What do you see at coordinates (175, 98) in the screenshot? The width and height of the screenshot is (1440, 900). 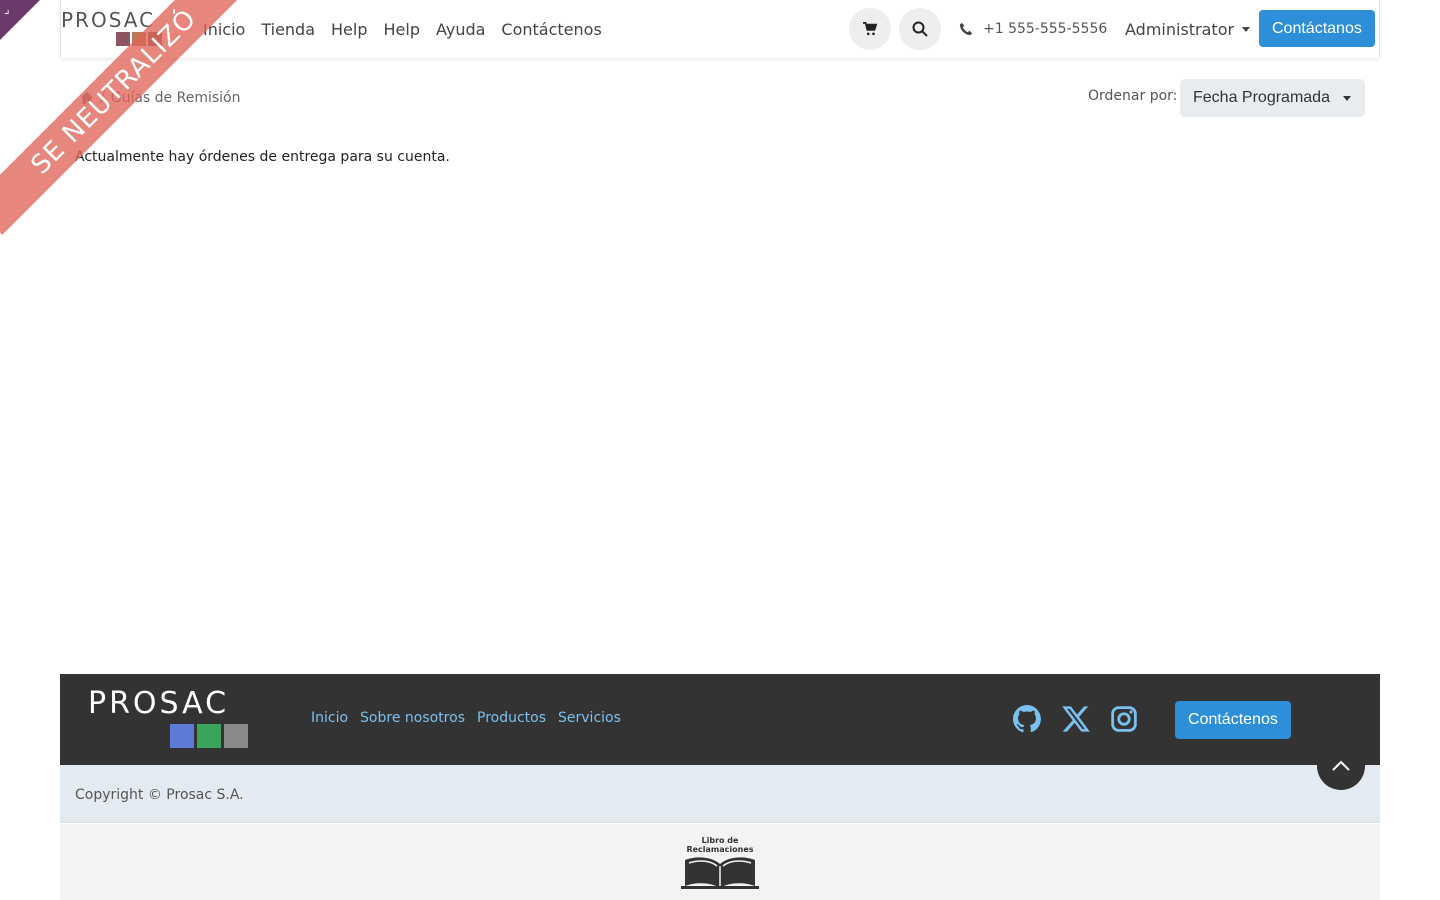 I see `breadcrumb-current: Guías de Remisión` at bounding box center [175, 98].